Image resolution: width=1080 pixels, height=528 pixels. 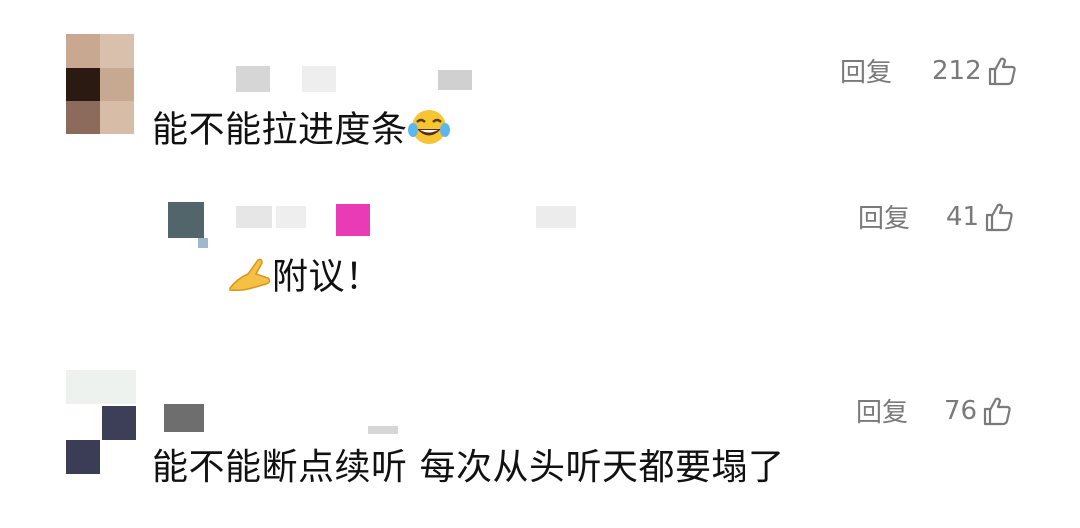 I want to click on comment-text-content: 能不能断点续听 每次从头听天都要塌了, so click(x=468, y=467).